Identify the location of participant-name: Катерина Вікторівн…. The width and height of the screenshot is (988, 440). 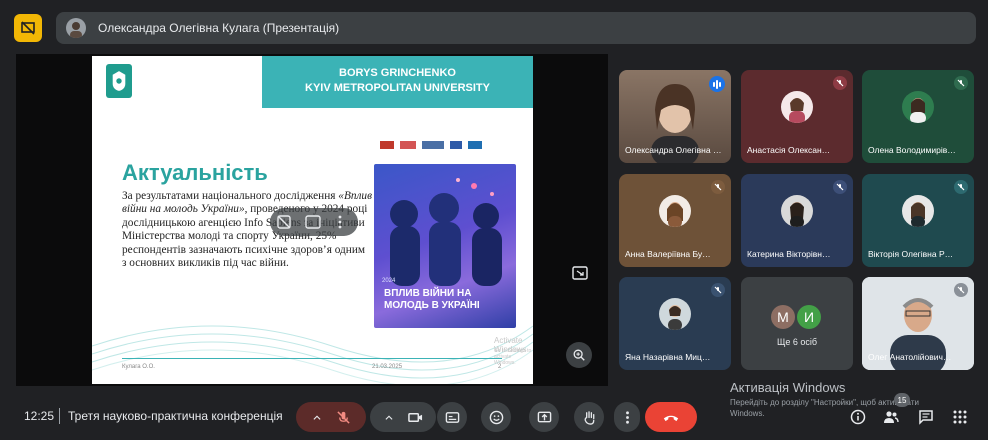
(789, 254).